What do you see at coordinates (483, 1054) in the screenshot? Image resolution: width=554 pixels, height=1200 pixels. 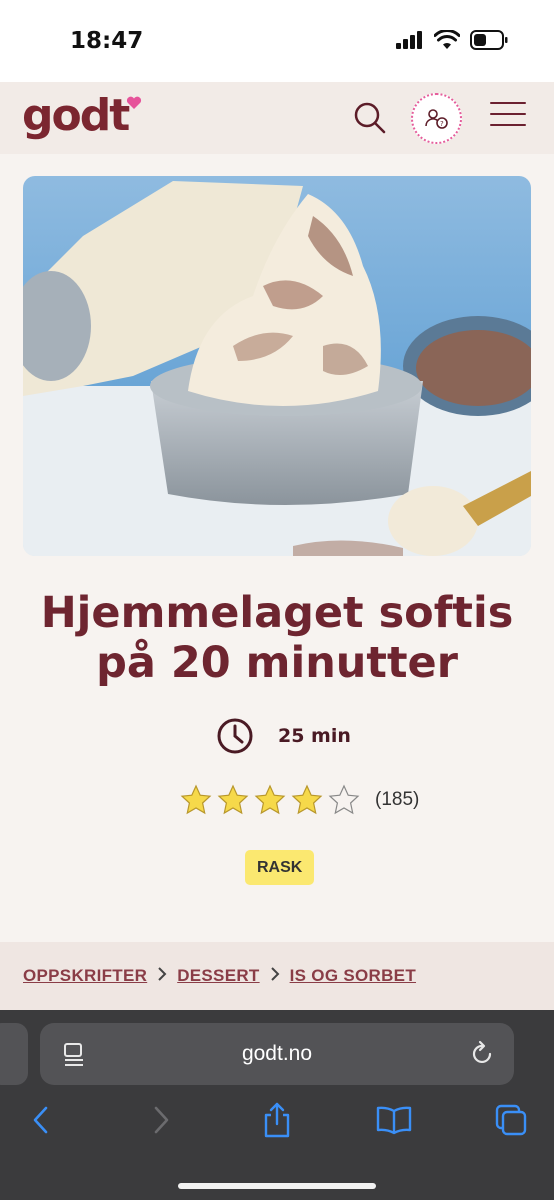 I see `reload-icon` at bounding box center [483, 1054].